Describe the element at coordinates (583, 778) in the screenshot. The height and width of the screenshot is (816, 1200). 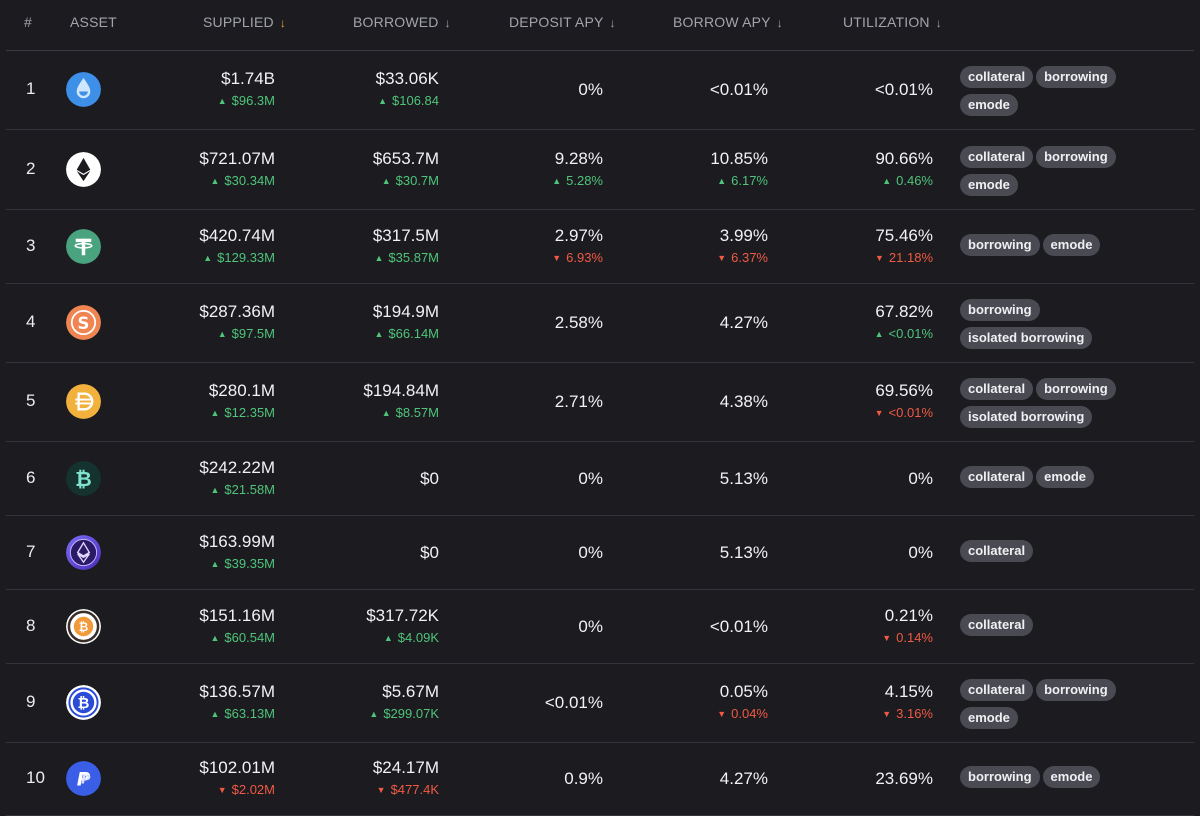
I see `cell-value: 0.9%` at that location.